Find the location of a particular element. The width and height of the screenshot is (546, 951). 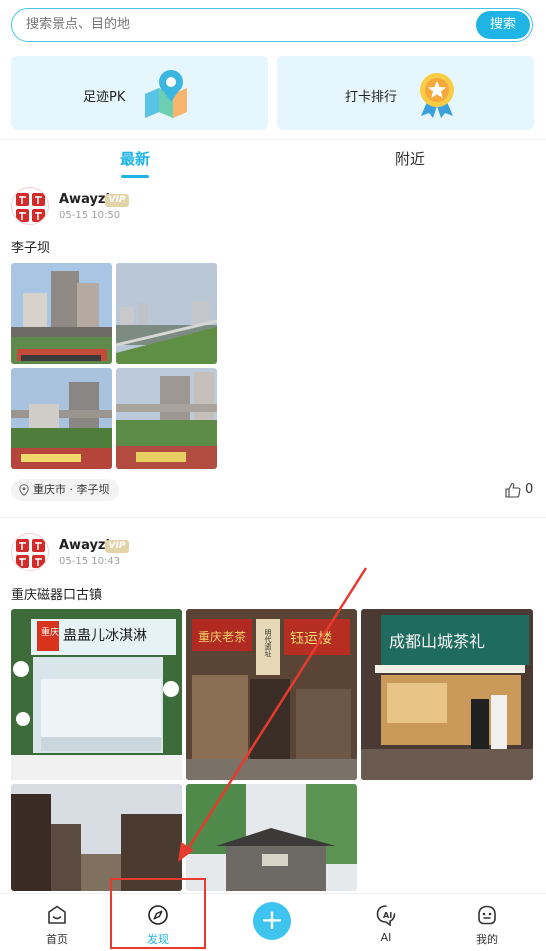

nav-ai-label: AI is located at coordinates (386, 937).